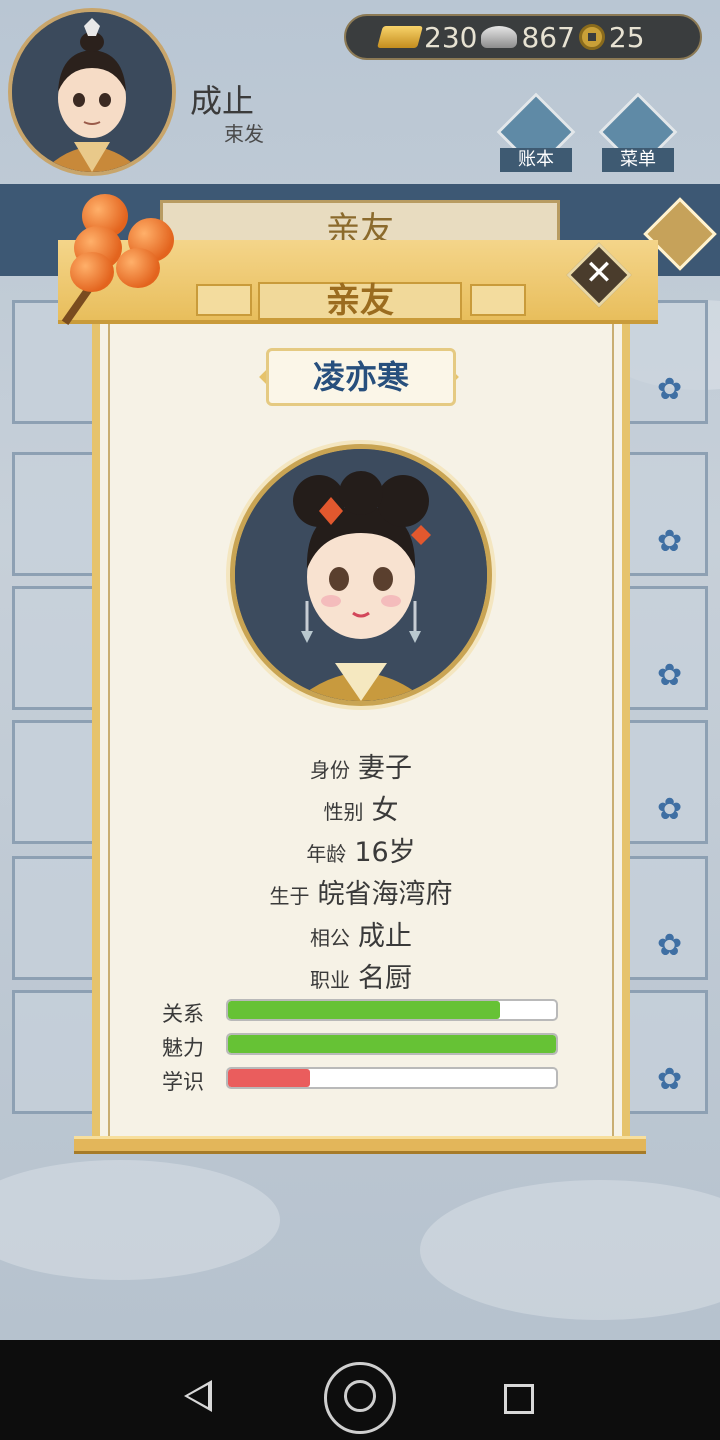  What do you see at coordinates (536, 160) in the screenshot?
I see `ledger-label: 账本` at bounding box center [536, 160].